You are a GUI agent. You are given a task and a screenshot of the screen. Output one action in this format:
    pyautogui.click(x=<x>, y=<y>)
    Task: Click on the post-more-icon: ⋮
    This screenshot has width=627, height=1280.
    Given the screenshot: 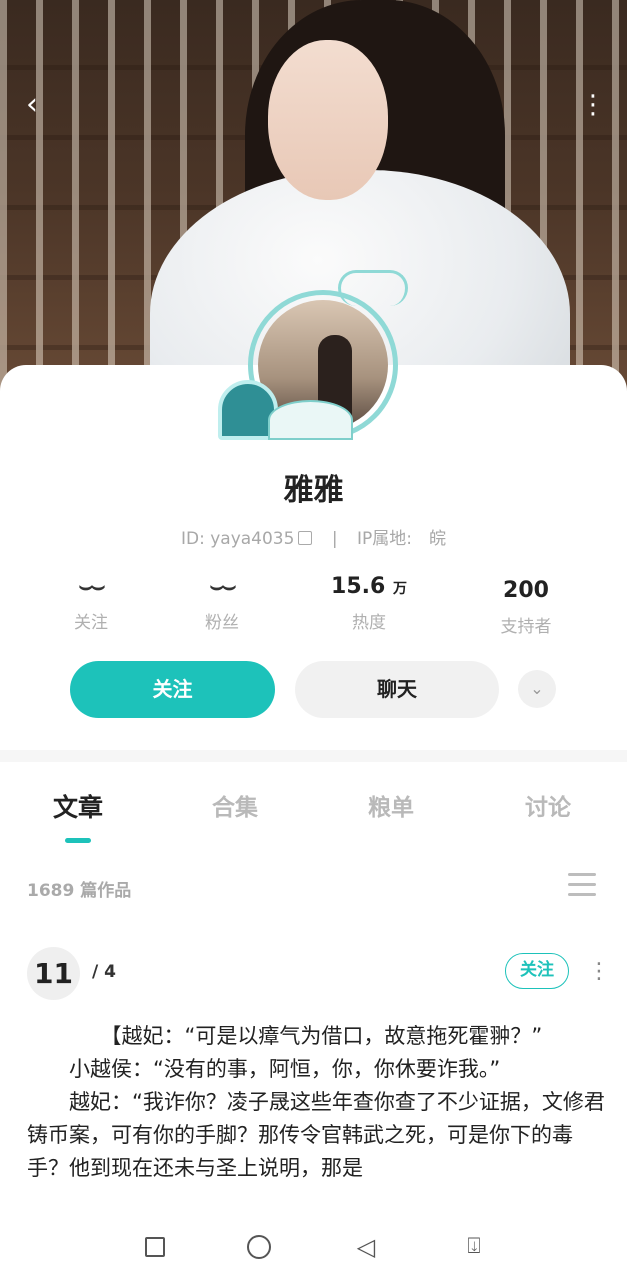 What is the action you would take?
    pyautogui.click(x=599, y=972)
    